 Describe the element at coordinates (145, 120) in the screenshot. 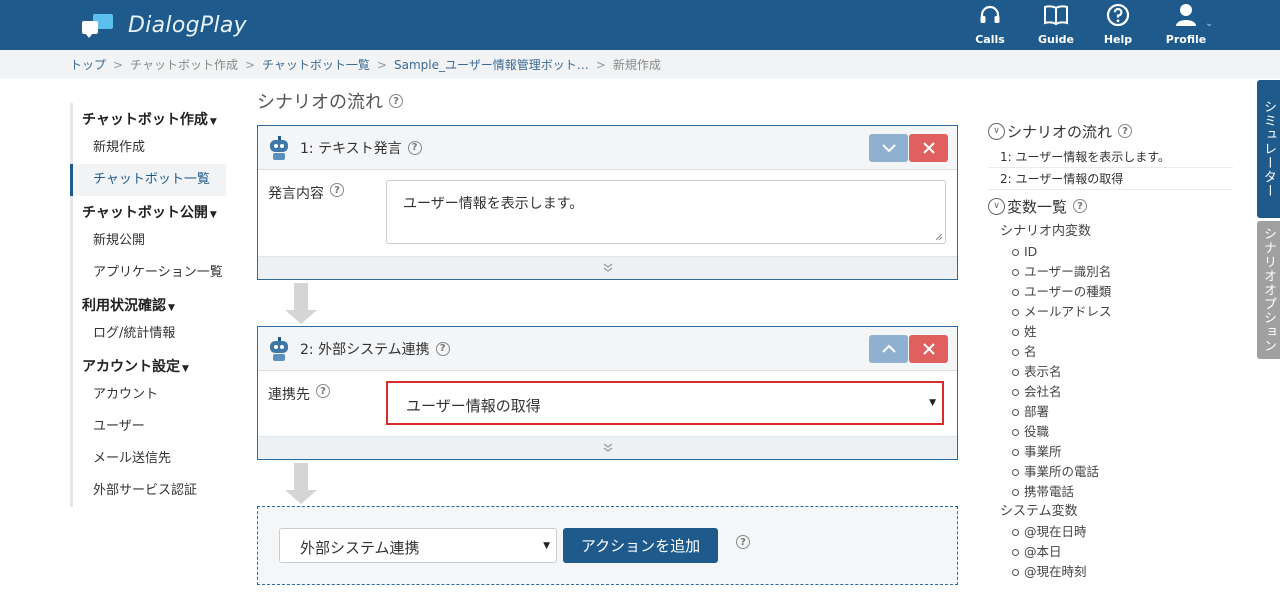

I see `sidebar-group-title-text: チャットボット作成` at that location.